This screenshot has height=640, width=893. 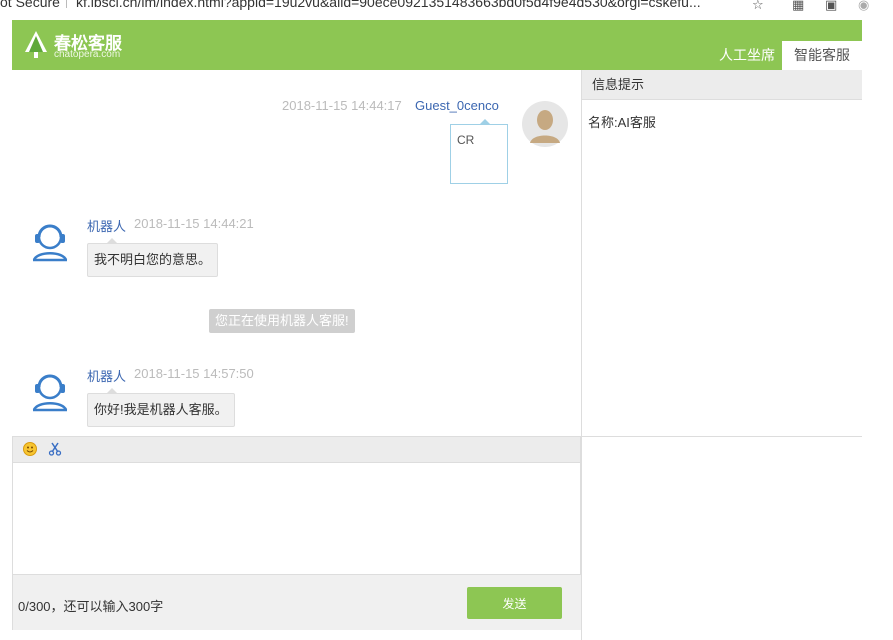 I want to click on bot-message-time: 2018-11-15 14:57:50, so click(x=194, y=373).